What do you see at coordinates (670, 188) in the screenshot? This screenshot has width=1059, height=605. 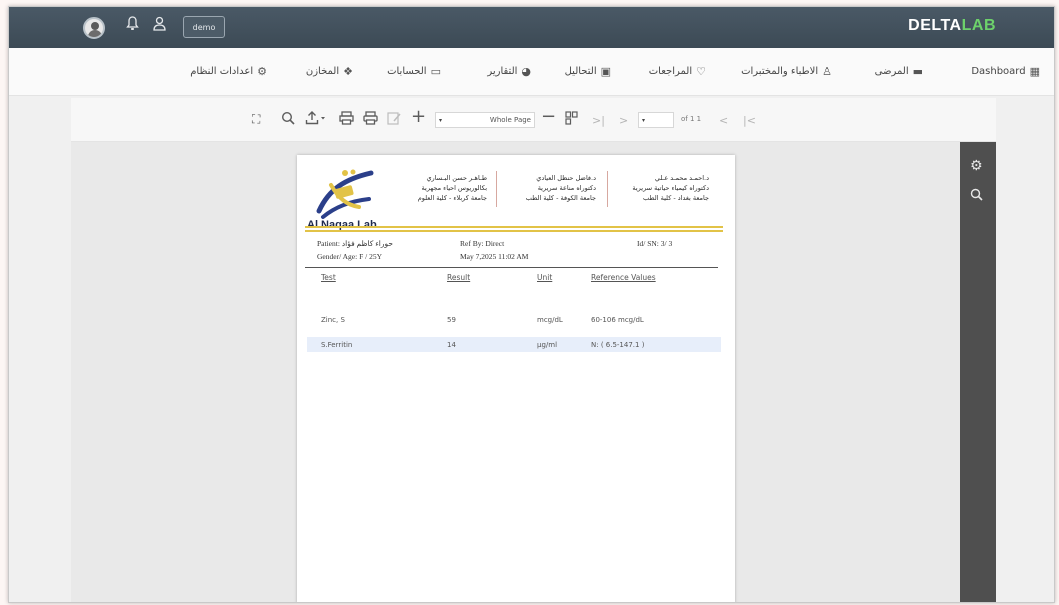 I see `doctor-degree: دكتوراه كيمياء حياتية سريرية` at bounding box center [670, 188].